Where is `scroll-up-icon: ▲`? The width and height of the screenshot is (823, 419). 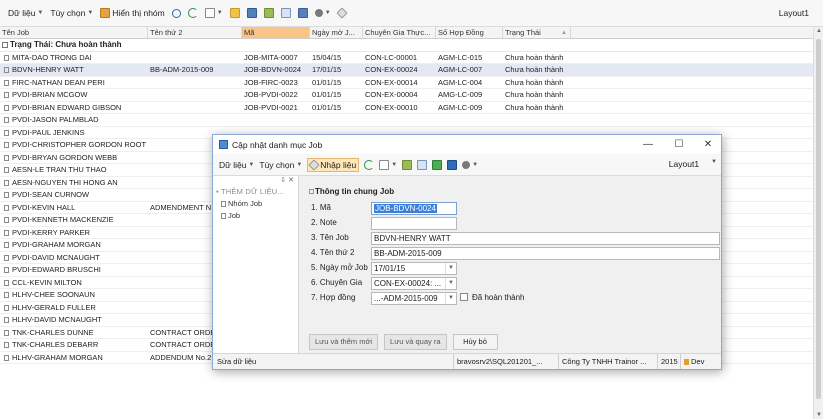
scroll-up-icon: ▲ is located at coordinates (819, 31).